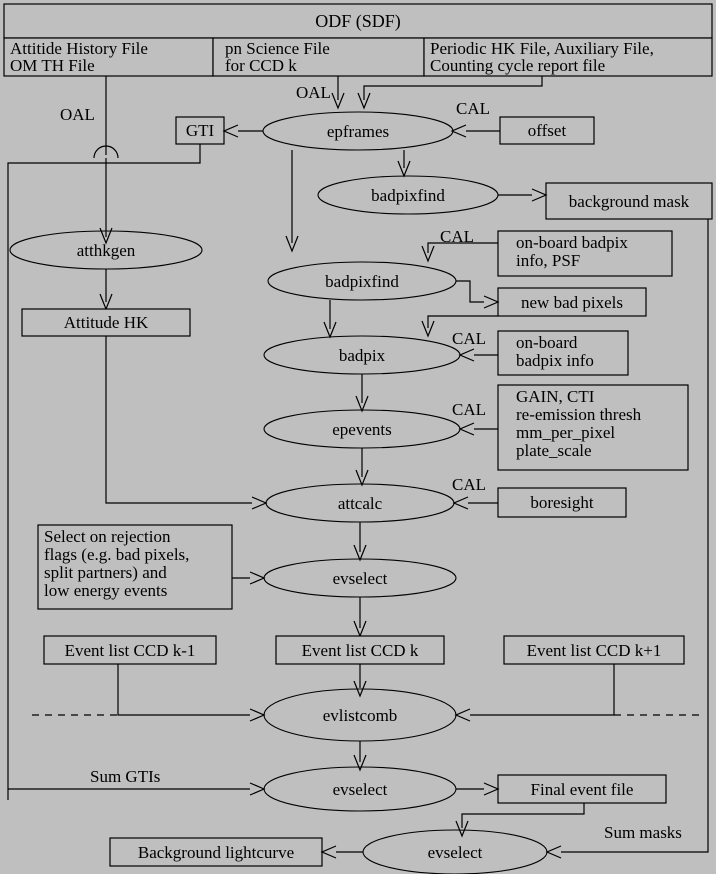 The height and width of the screenshot is (874, 716). Describe the element at coordinates (360, 715) in the screenshot. I see `node-evlistcomb-label: evlistcomb` at that location.